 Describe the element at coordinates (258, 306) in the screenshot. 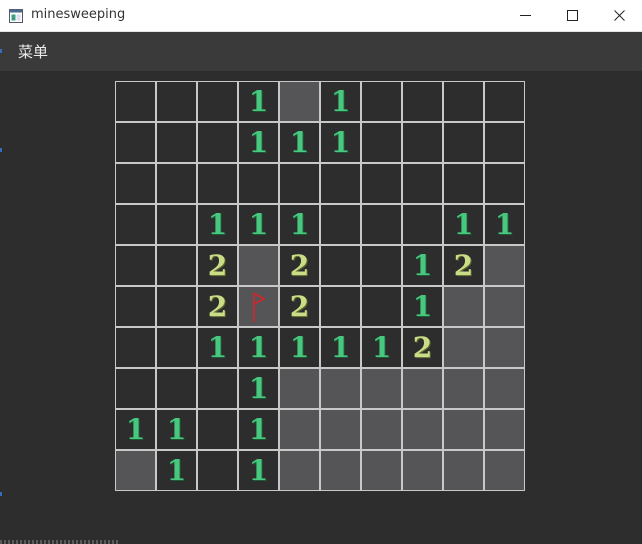

I see `flagged-cell` at that location.